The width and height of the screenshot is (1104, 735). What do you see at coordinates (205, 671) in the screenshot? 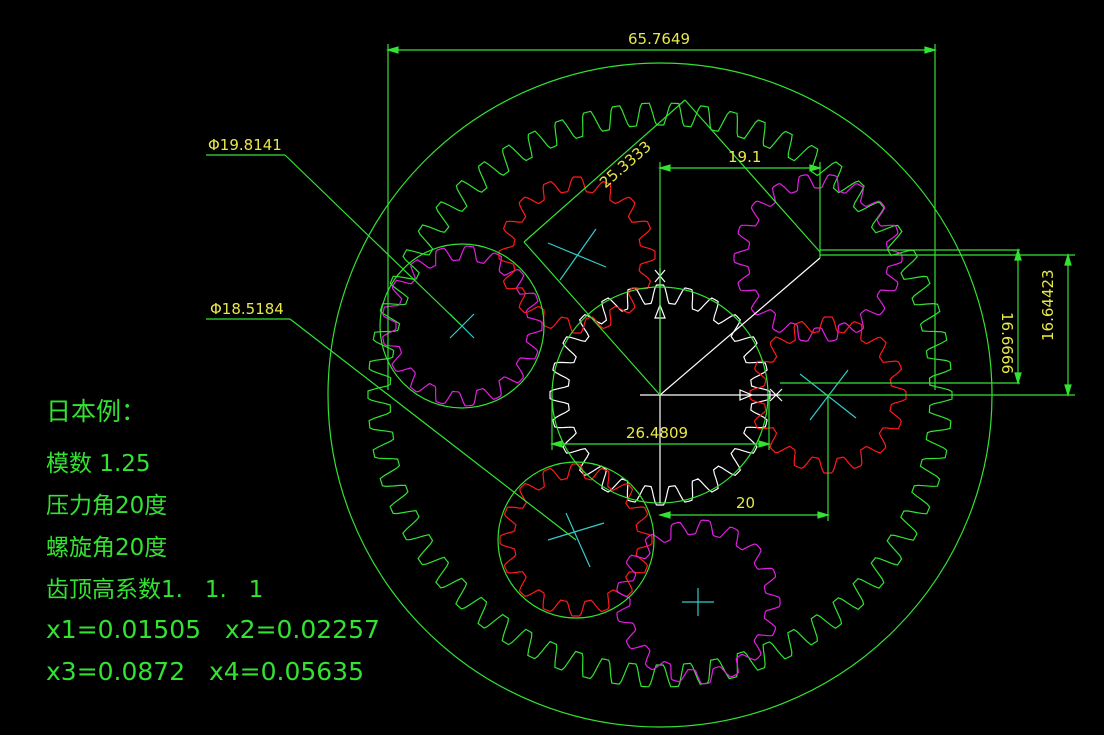
I see `notes-x34: x3=0.0872 x4=0.05635` at bounding box center [205, 671].